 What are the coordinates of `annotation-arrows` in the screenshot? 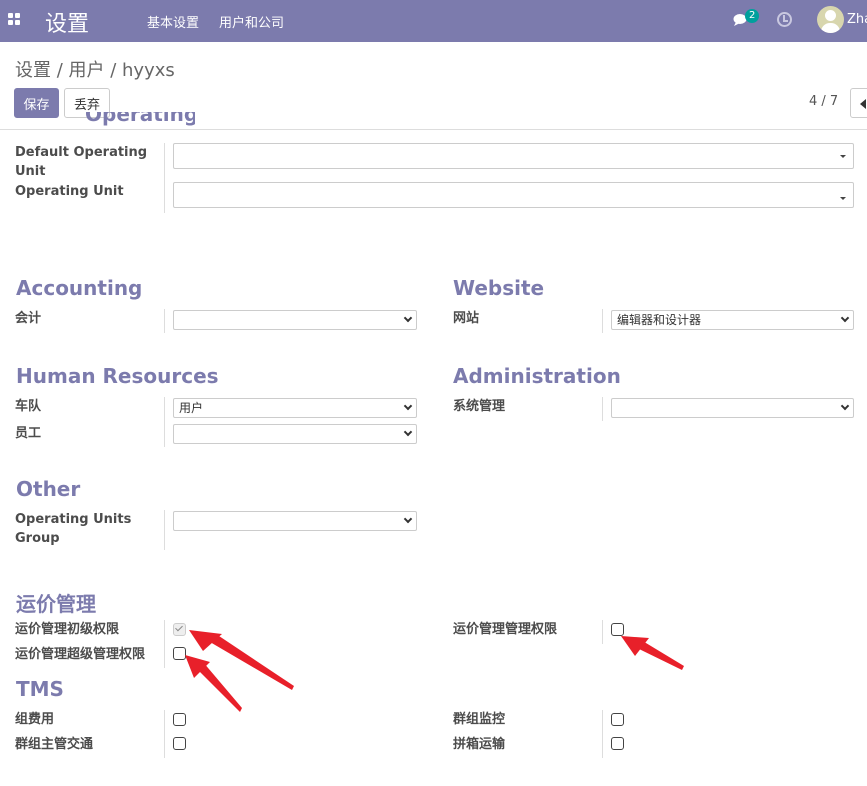 It's located at (434, 671).